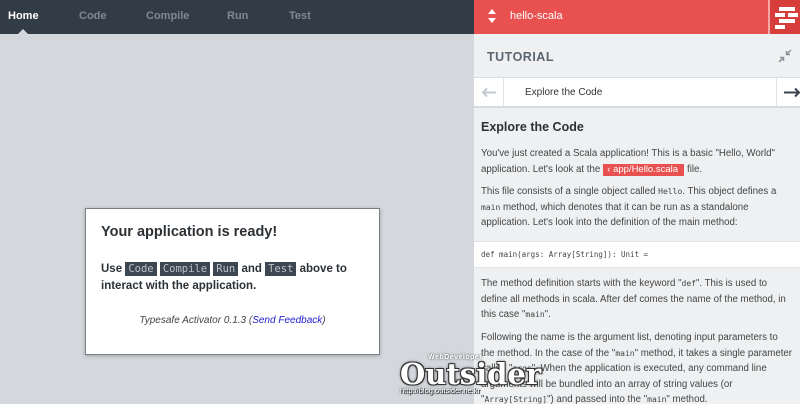  I want to click on p3-code-main: main, so click(535, 314).